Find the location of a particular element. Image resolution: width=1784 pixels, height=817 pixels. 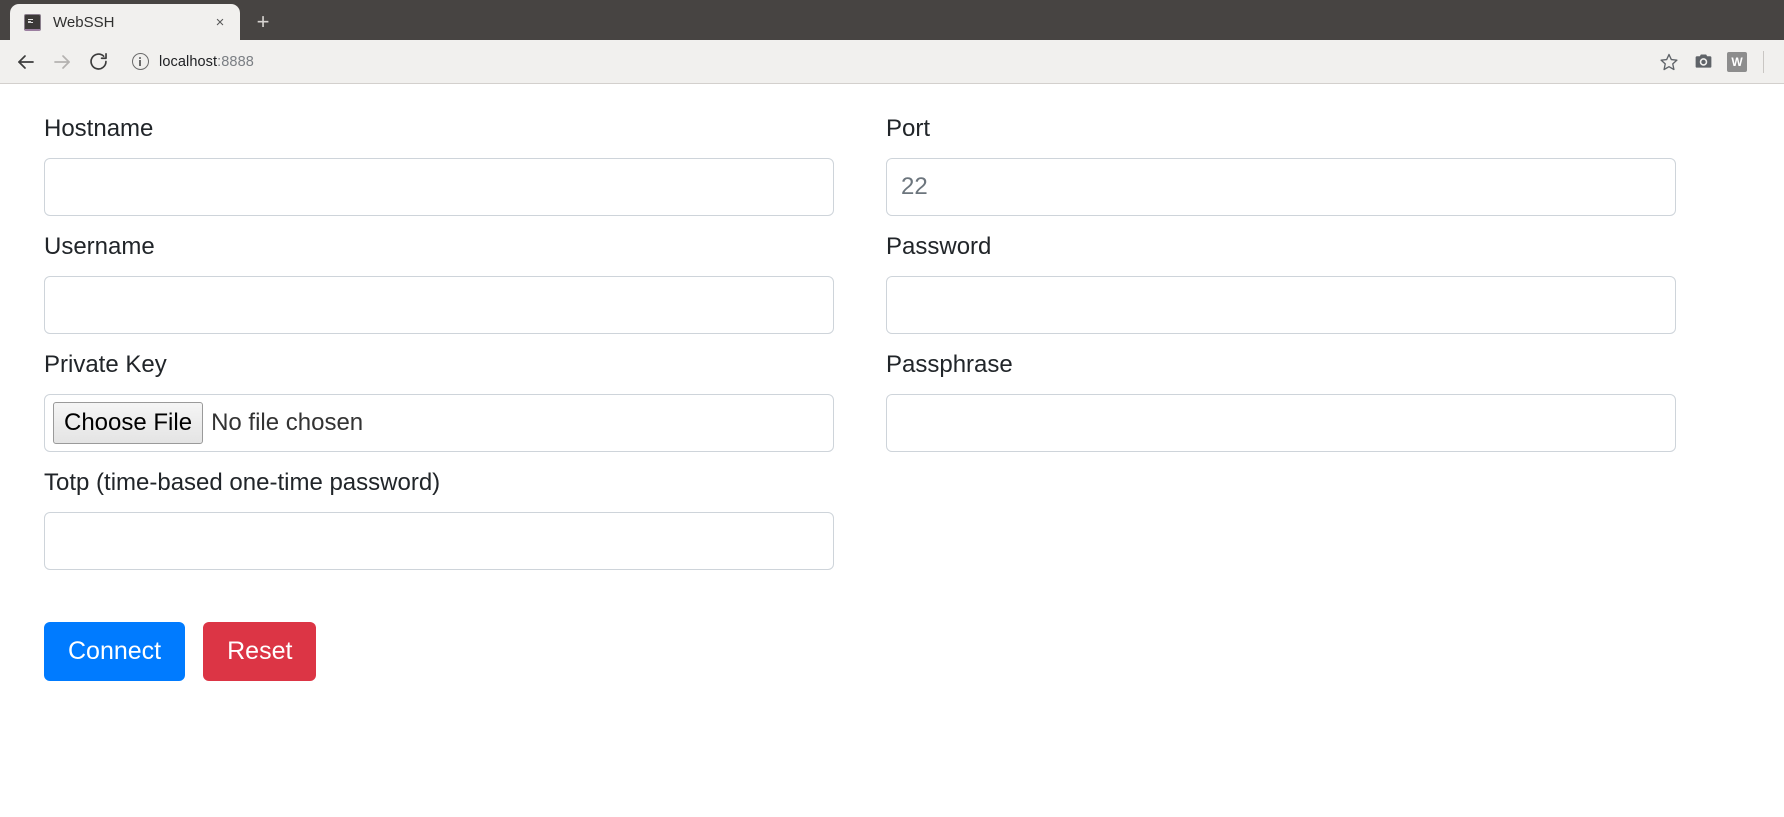

extension-badge-label: W is located at coordinates (1737, 61).